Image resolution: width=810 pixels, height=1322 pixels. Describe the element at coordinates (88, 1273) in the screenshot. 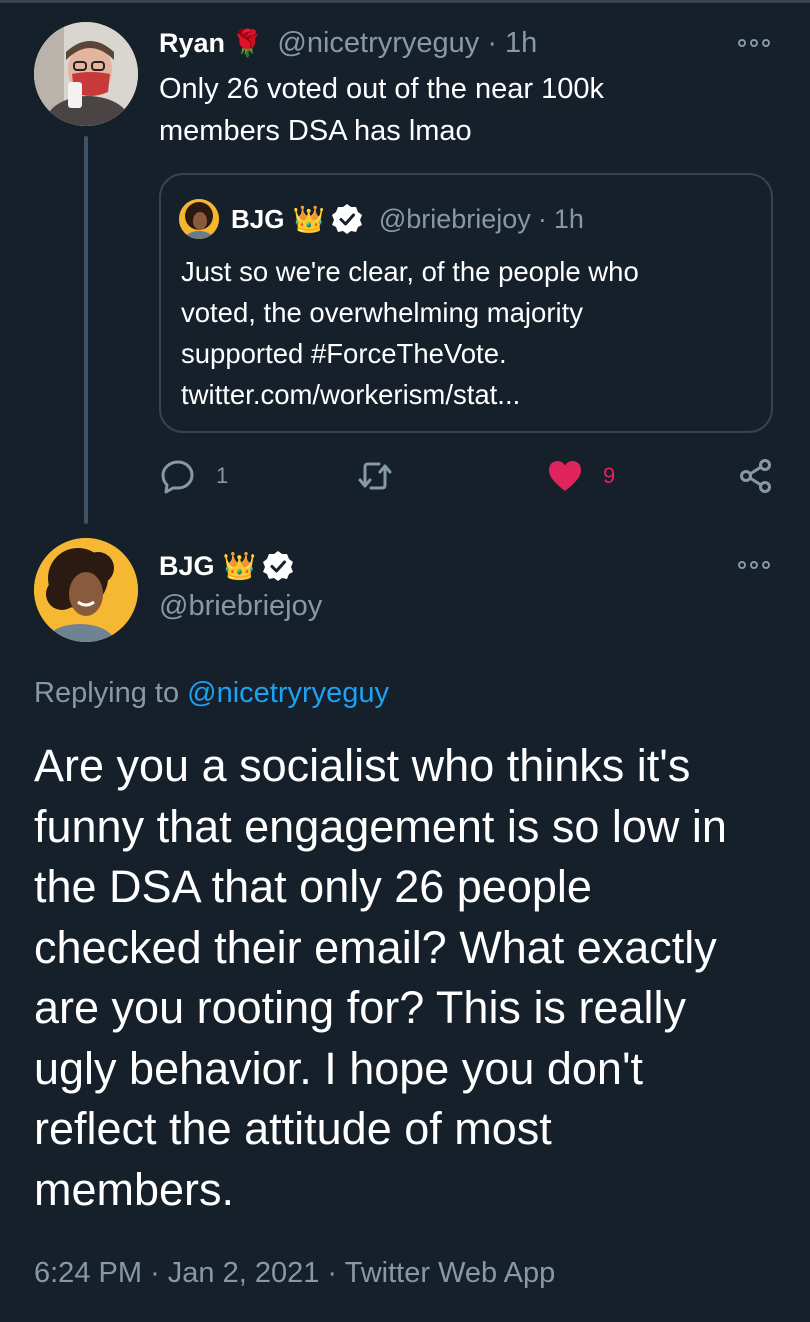

I see `tweet-time: 6:24 PM` at that location.